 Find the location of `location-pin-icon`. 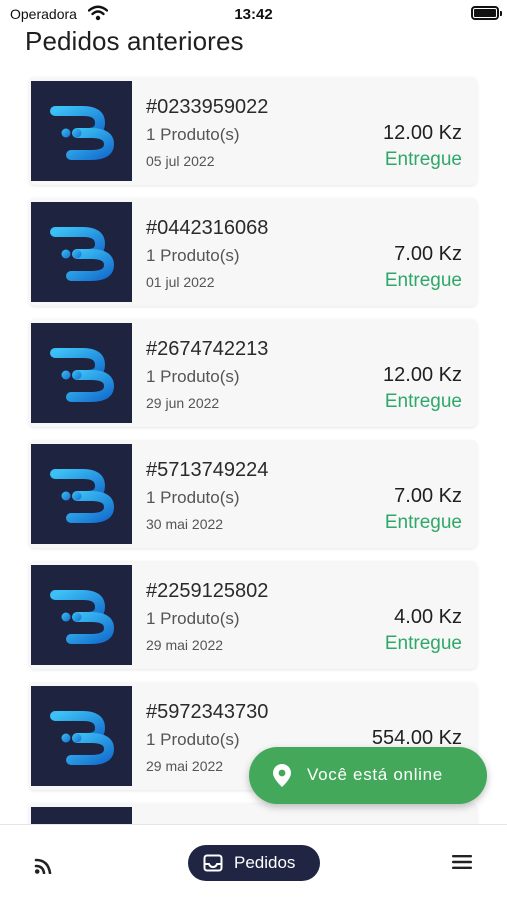

location-pin-icon is located at coordinates (282, 778).